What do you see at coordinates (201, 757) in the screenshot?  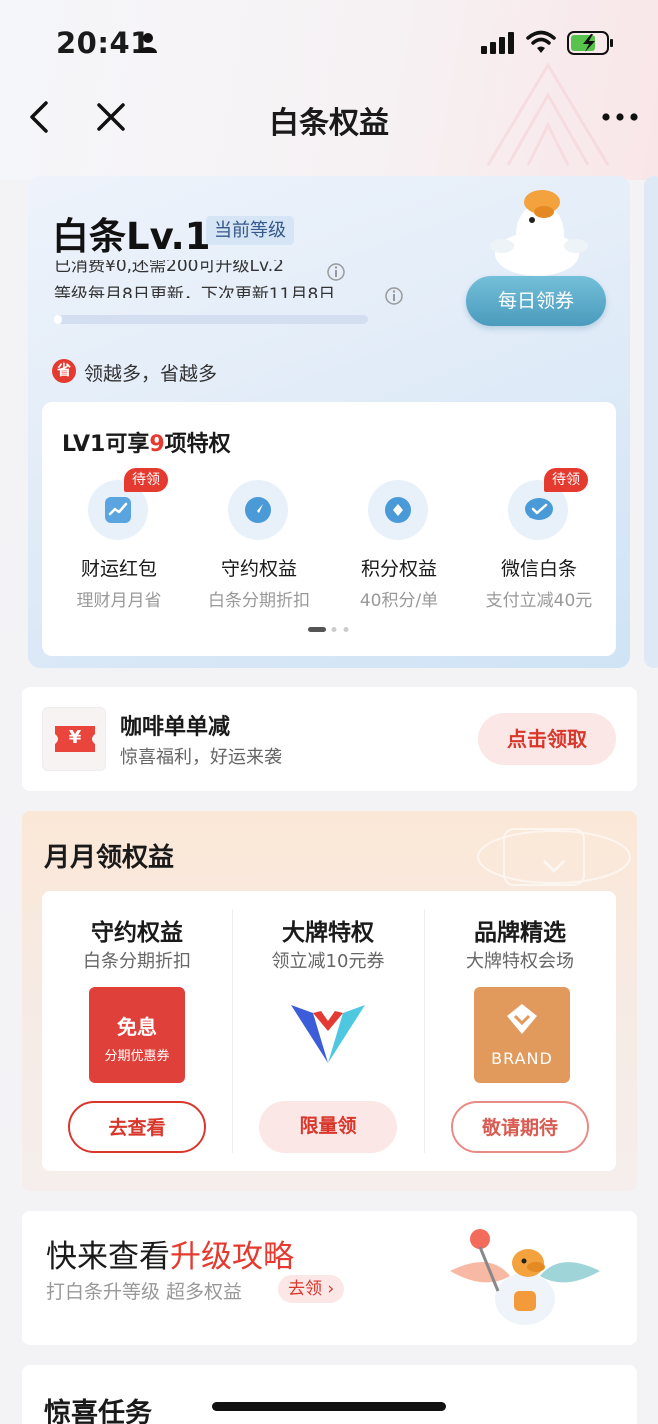 I see `coffee-sub: 惊喜福利，好运来袭` at bounding box center [201, 757].